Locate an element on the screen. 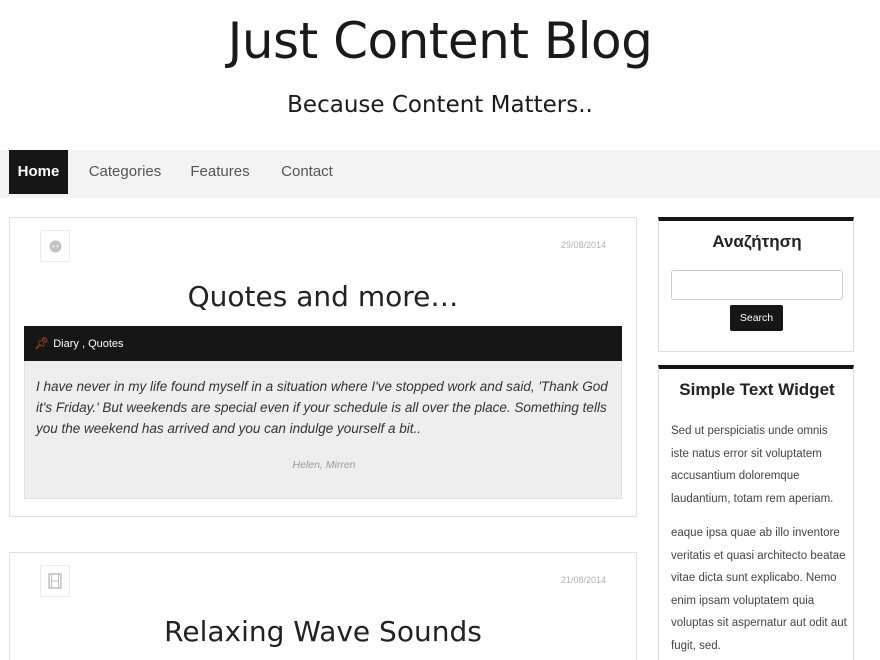 Image resolution: width=880 pixels, height=660 pixels. post-relaxing-wave-sounds: 21/08/2014 Relaxing Wave Sounds is located at coordinates (323, 606).